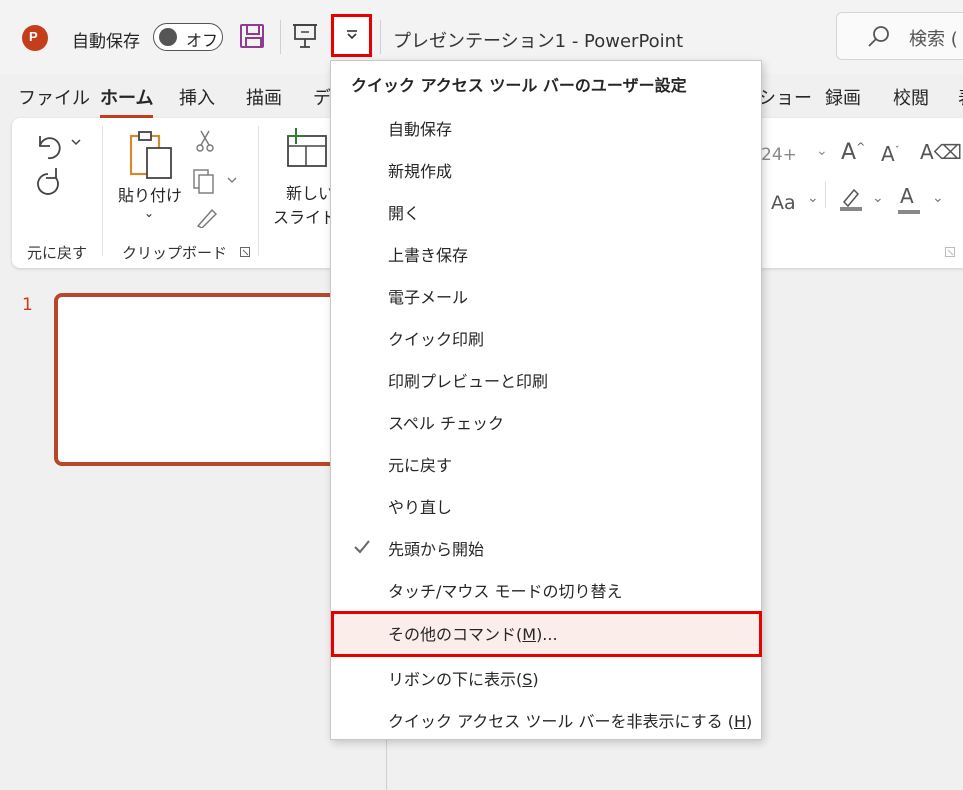  Describe the element at coordinates (853, 152) in the screenshot. I see `grow-font-icon: A^` at that location.